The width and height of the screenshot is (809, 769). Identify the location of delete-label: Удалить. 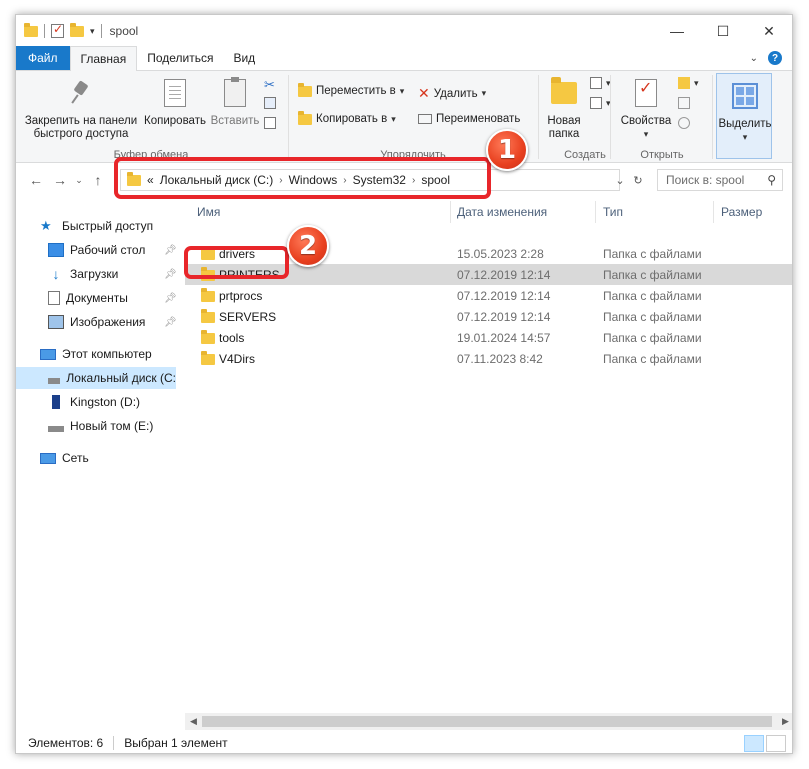
(455, 93).